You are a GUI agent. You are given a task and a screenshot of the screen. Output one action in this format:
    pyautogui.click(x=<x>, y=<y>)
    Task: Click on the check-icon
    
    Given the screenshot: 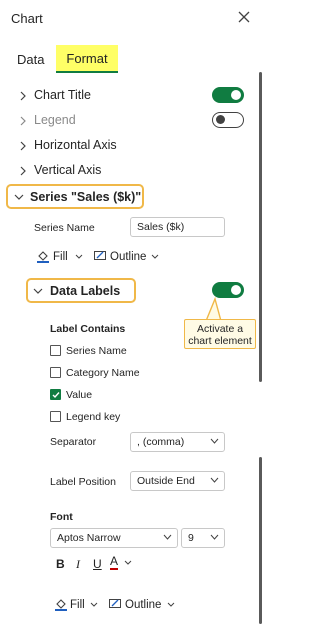 What is the action you would take?
    pyautogui.click(x=56, y=395)
    